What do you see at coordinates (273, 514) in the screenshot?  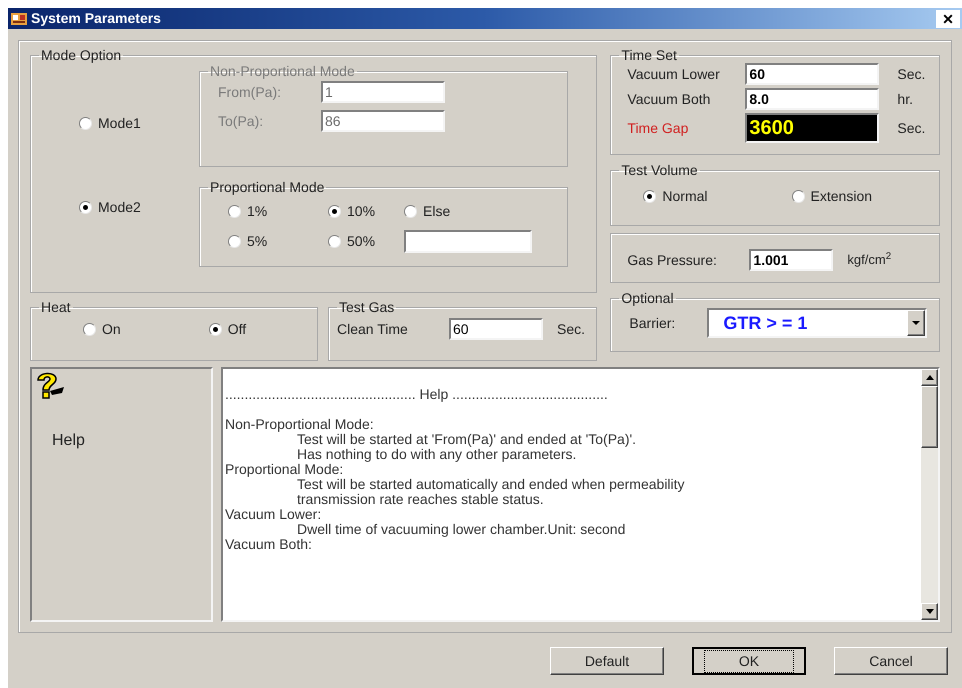 I see `help-line: Vacuum Lower:` at bounding box center [273, 514].